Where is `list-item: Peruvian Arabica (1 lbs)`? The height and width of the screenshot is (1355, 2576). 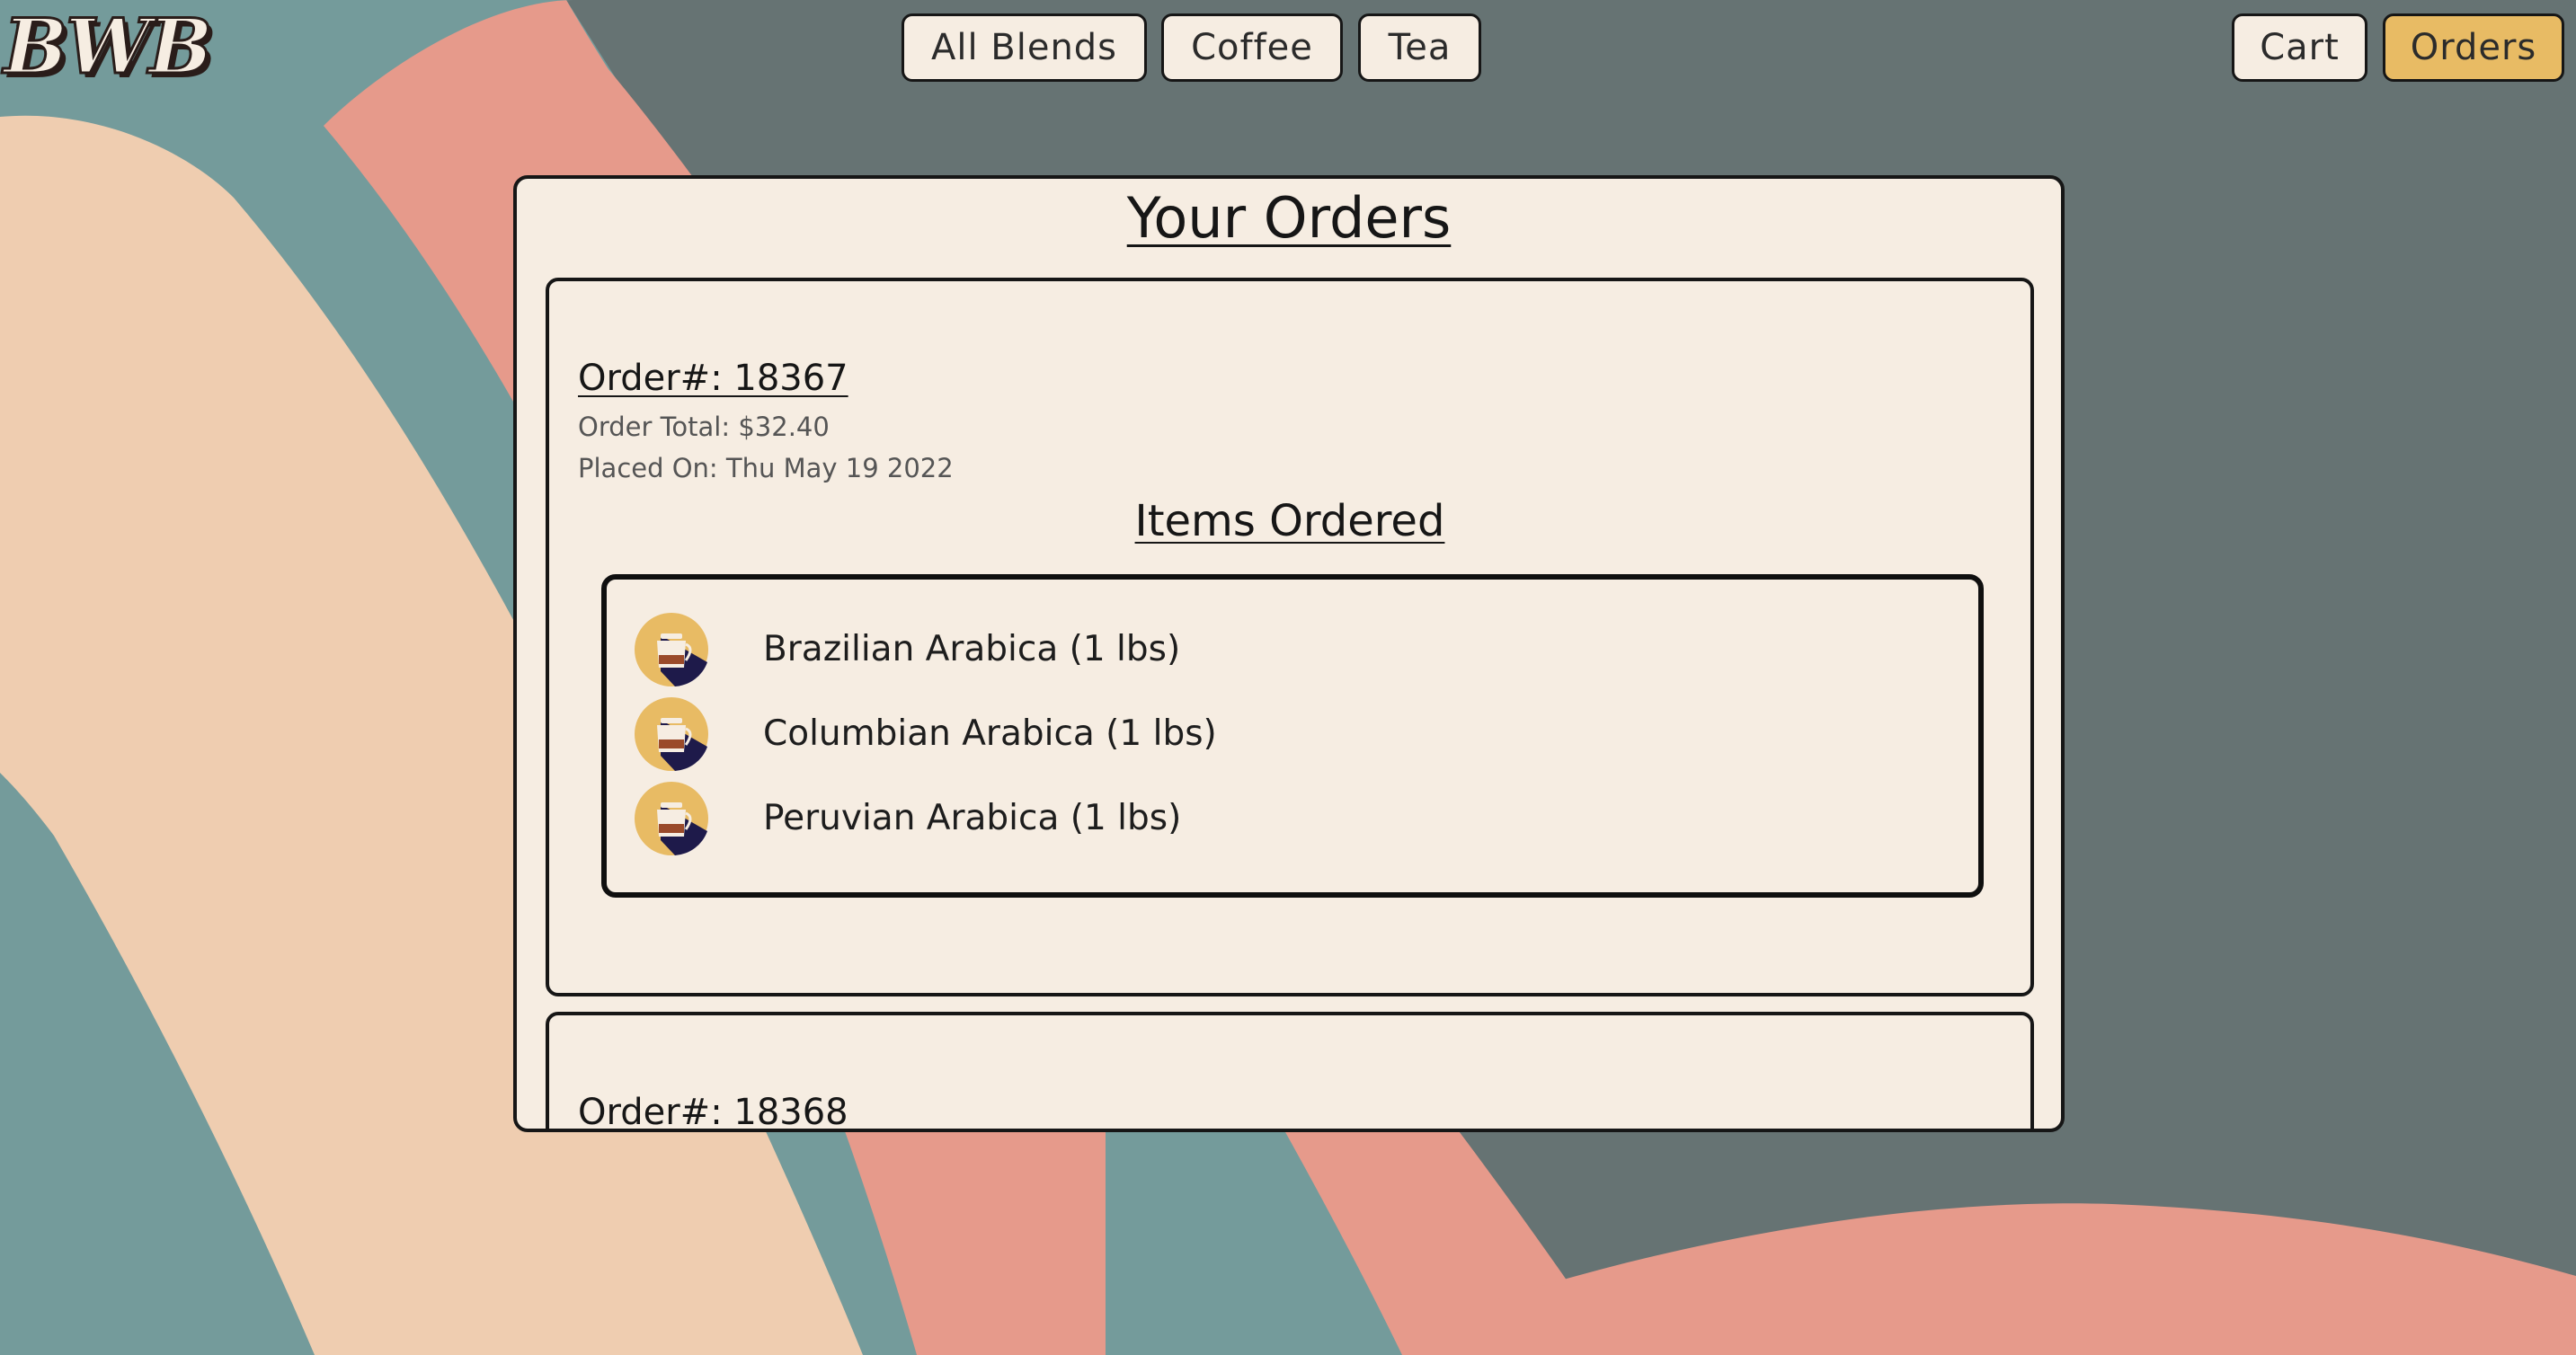
list-item: Peruvian Arabica (1 lbs) is located at coordinates (907, 818).